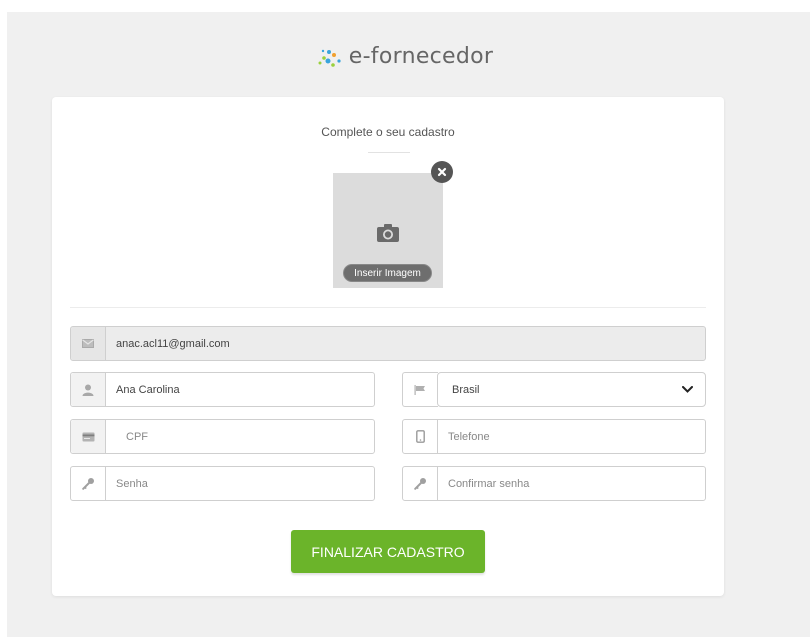 Image resolution: width=810 pixels, height=637 pixels. I want to click on section-divider, so click(388, 307).